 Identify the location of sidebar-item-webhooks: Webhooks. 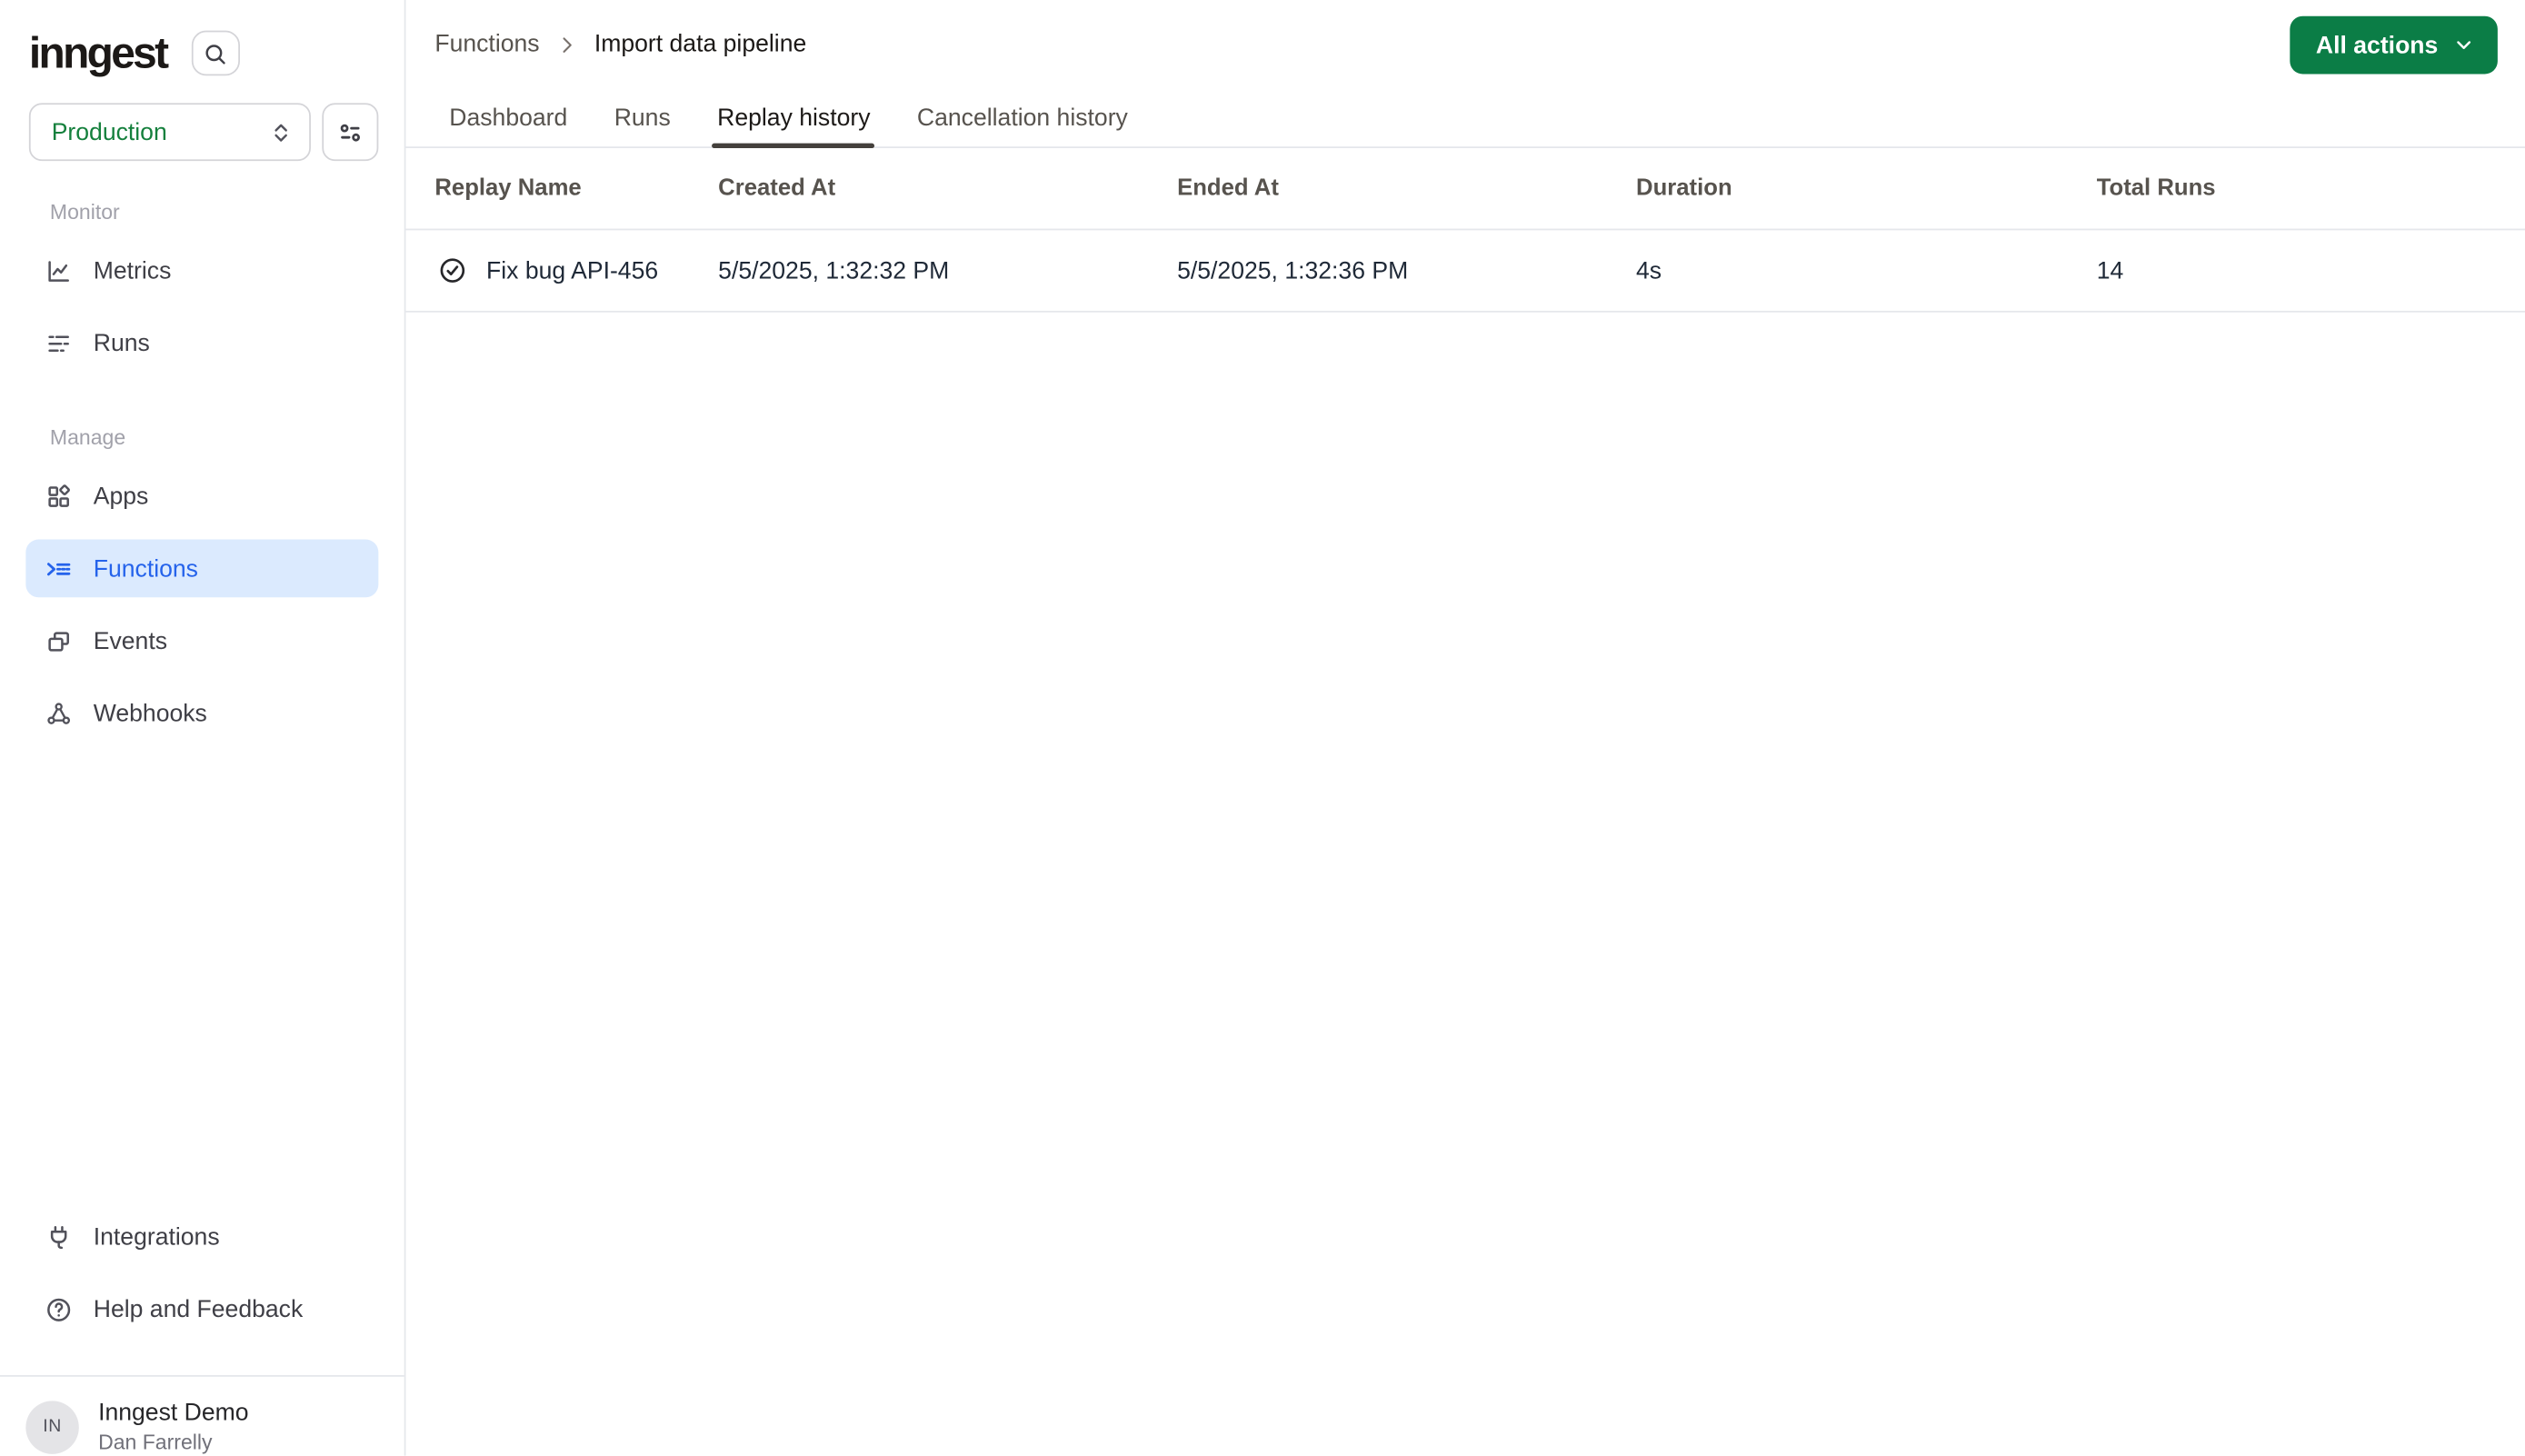
(202, 713).